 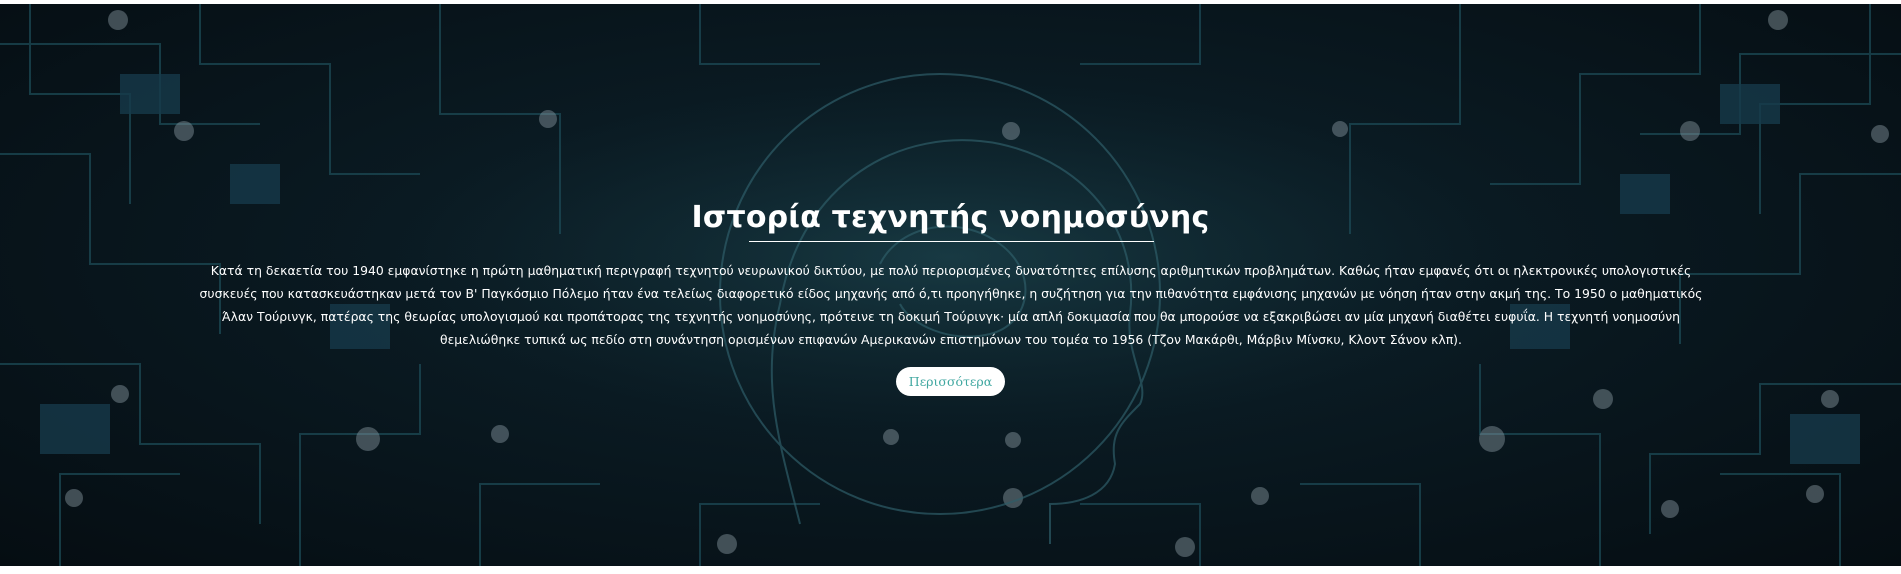 What do you see at coordinates (950, 217) in the screenshot?
I see `page-title: Ιστορία τεχνητής νοημοσύνης` at bounding box center [950, 217].